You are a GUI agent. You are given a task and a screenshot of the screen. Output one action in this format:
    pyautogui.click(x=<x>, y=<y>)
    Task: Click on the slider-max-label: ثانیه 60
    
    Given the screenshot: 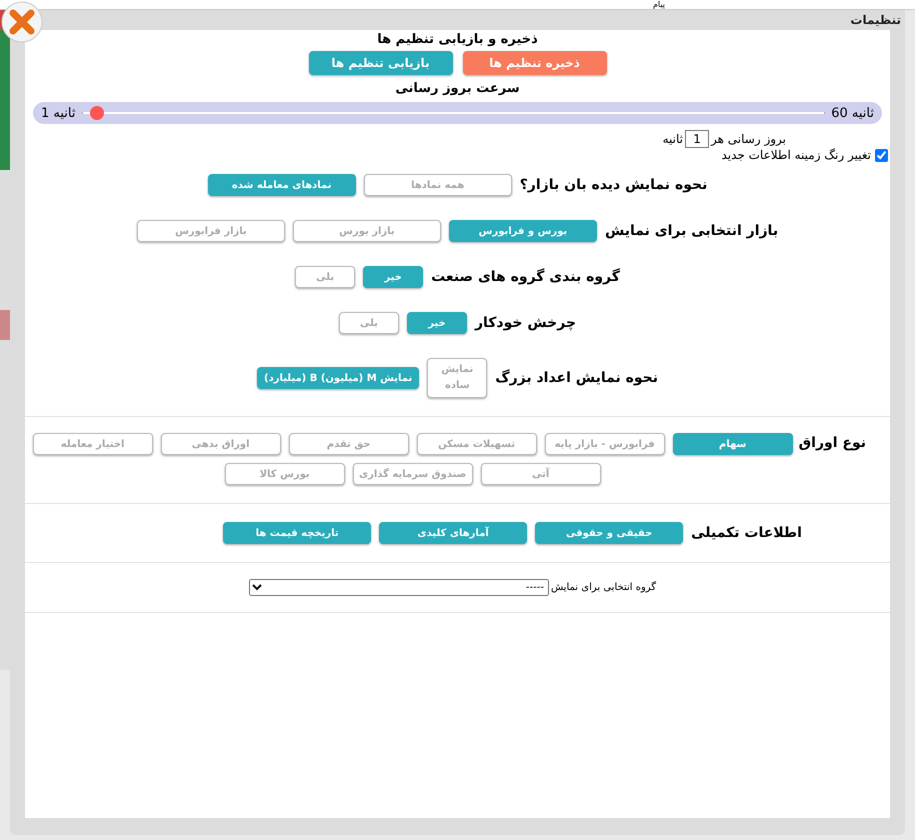 What is the action you would take?
    pyautogui.click(x=852, y=113)
    